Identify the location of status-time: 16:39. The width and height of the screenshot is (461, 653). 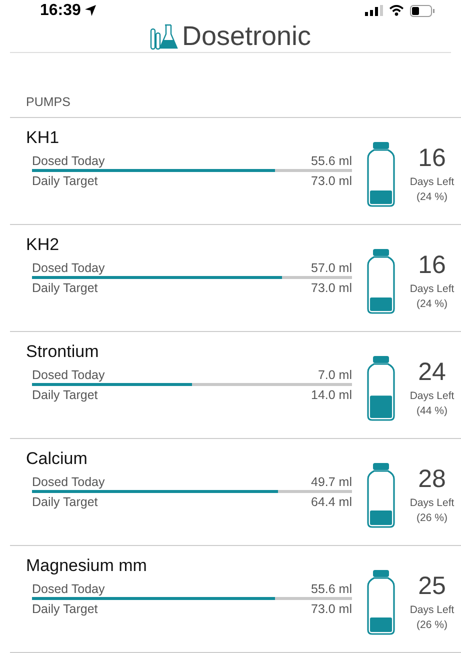
(60, 11).